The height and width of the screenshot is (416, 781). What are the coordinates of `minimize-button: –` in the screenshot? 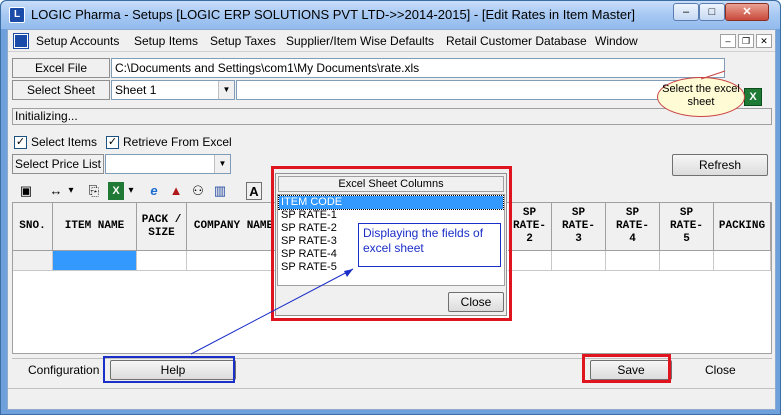 It's located at (686, 12).